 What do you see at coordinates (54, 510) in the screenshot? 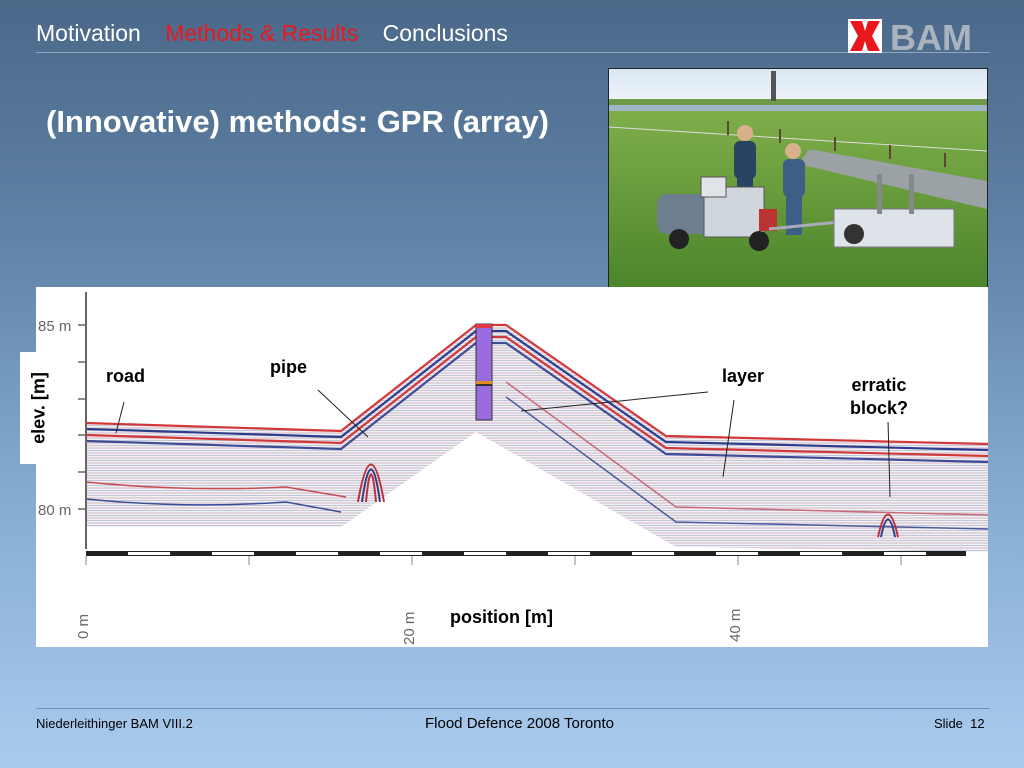
I see `y-tick-80: 80 m` at bounding box center [54, 510].